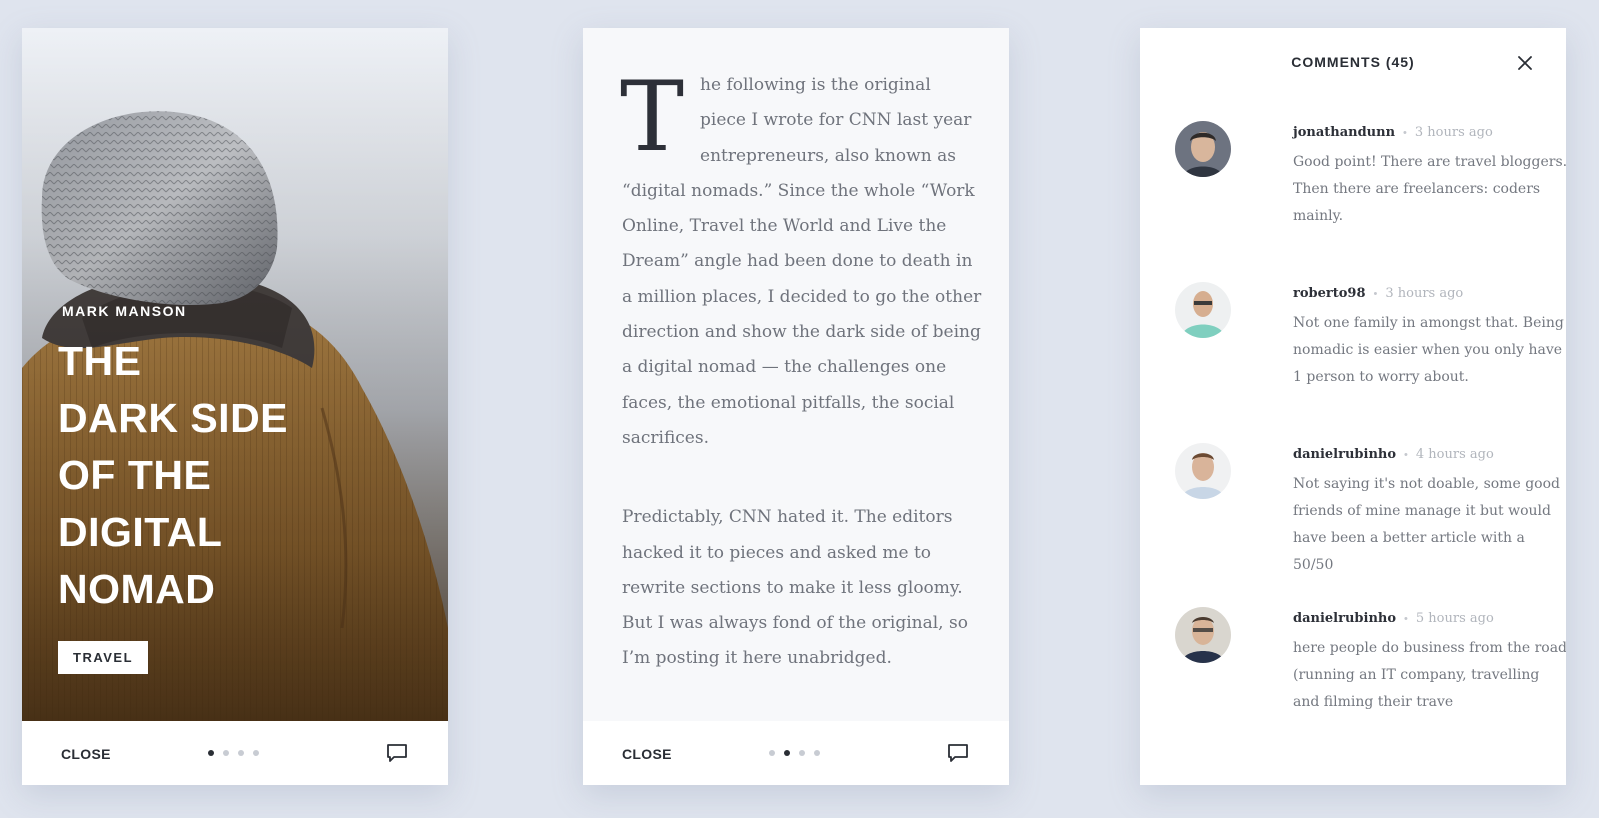  I want to click on comment-meta: roberto98 • 3 hours ago, so click(1378, 293).